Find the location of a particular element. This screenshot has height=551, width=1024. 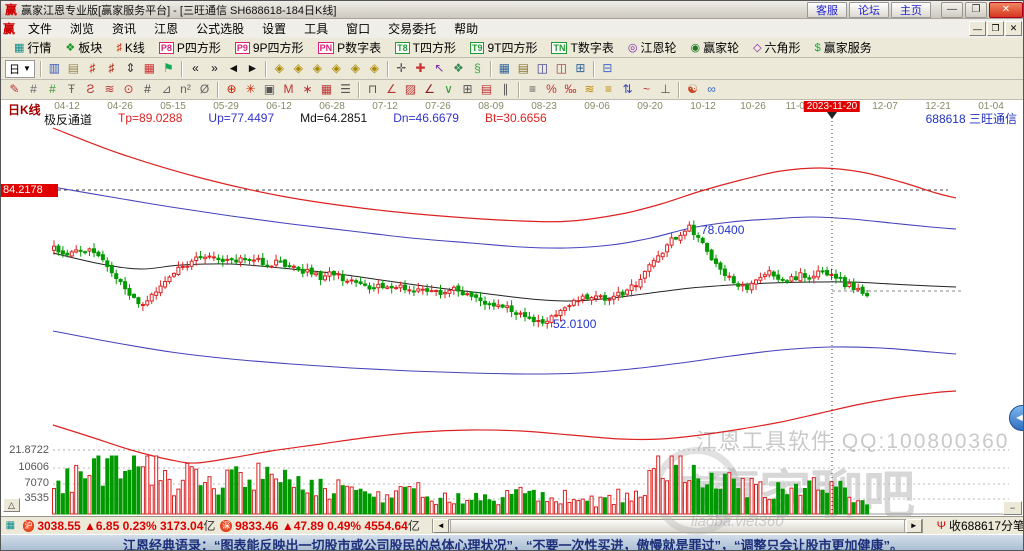

crosshair-icon: ✚ is located at coordinates (420, 68).